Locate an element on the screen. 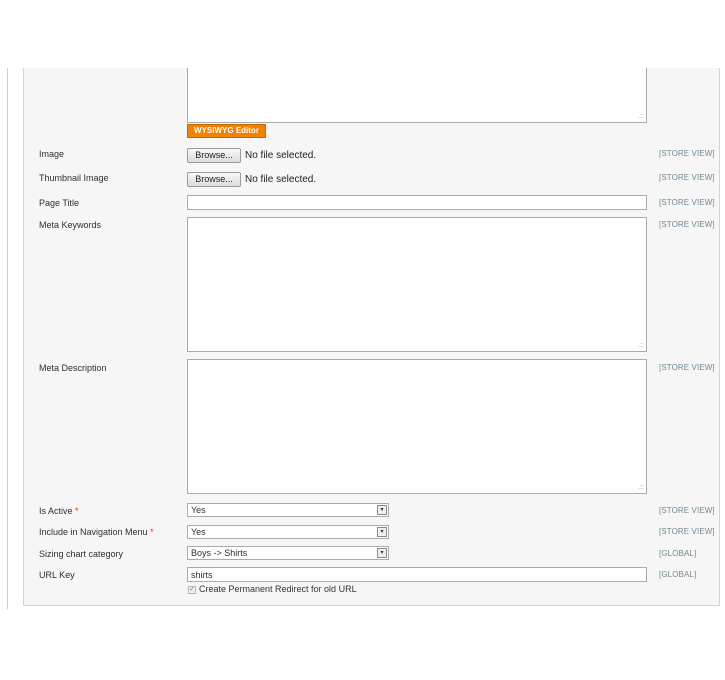 This screenshot has width=725, height=680. include-nav-value: Yes is located at coordinates (198, 532).